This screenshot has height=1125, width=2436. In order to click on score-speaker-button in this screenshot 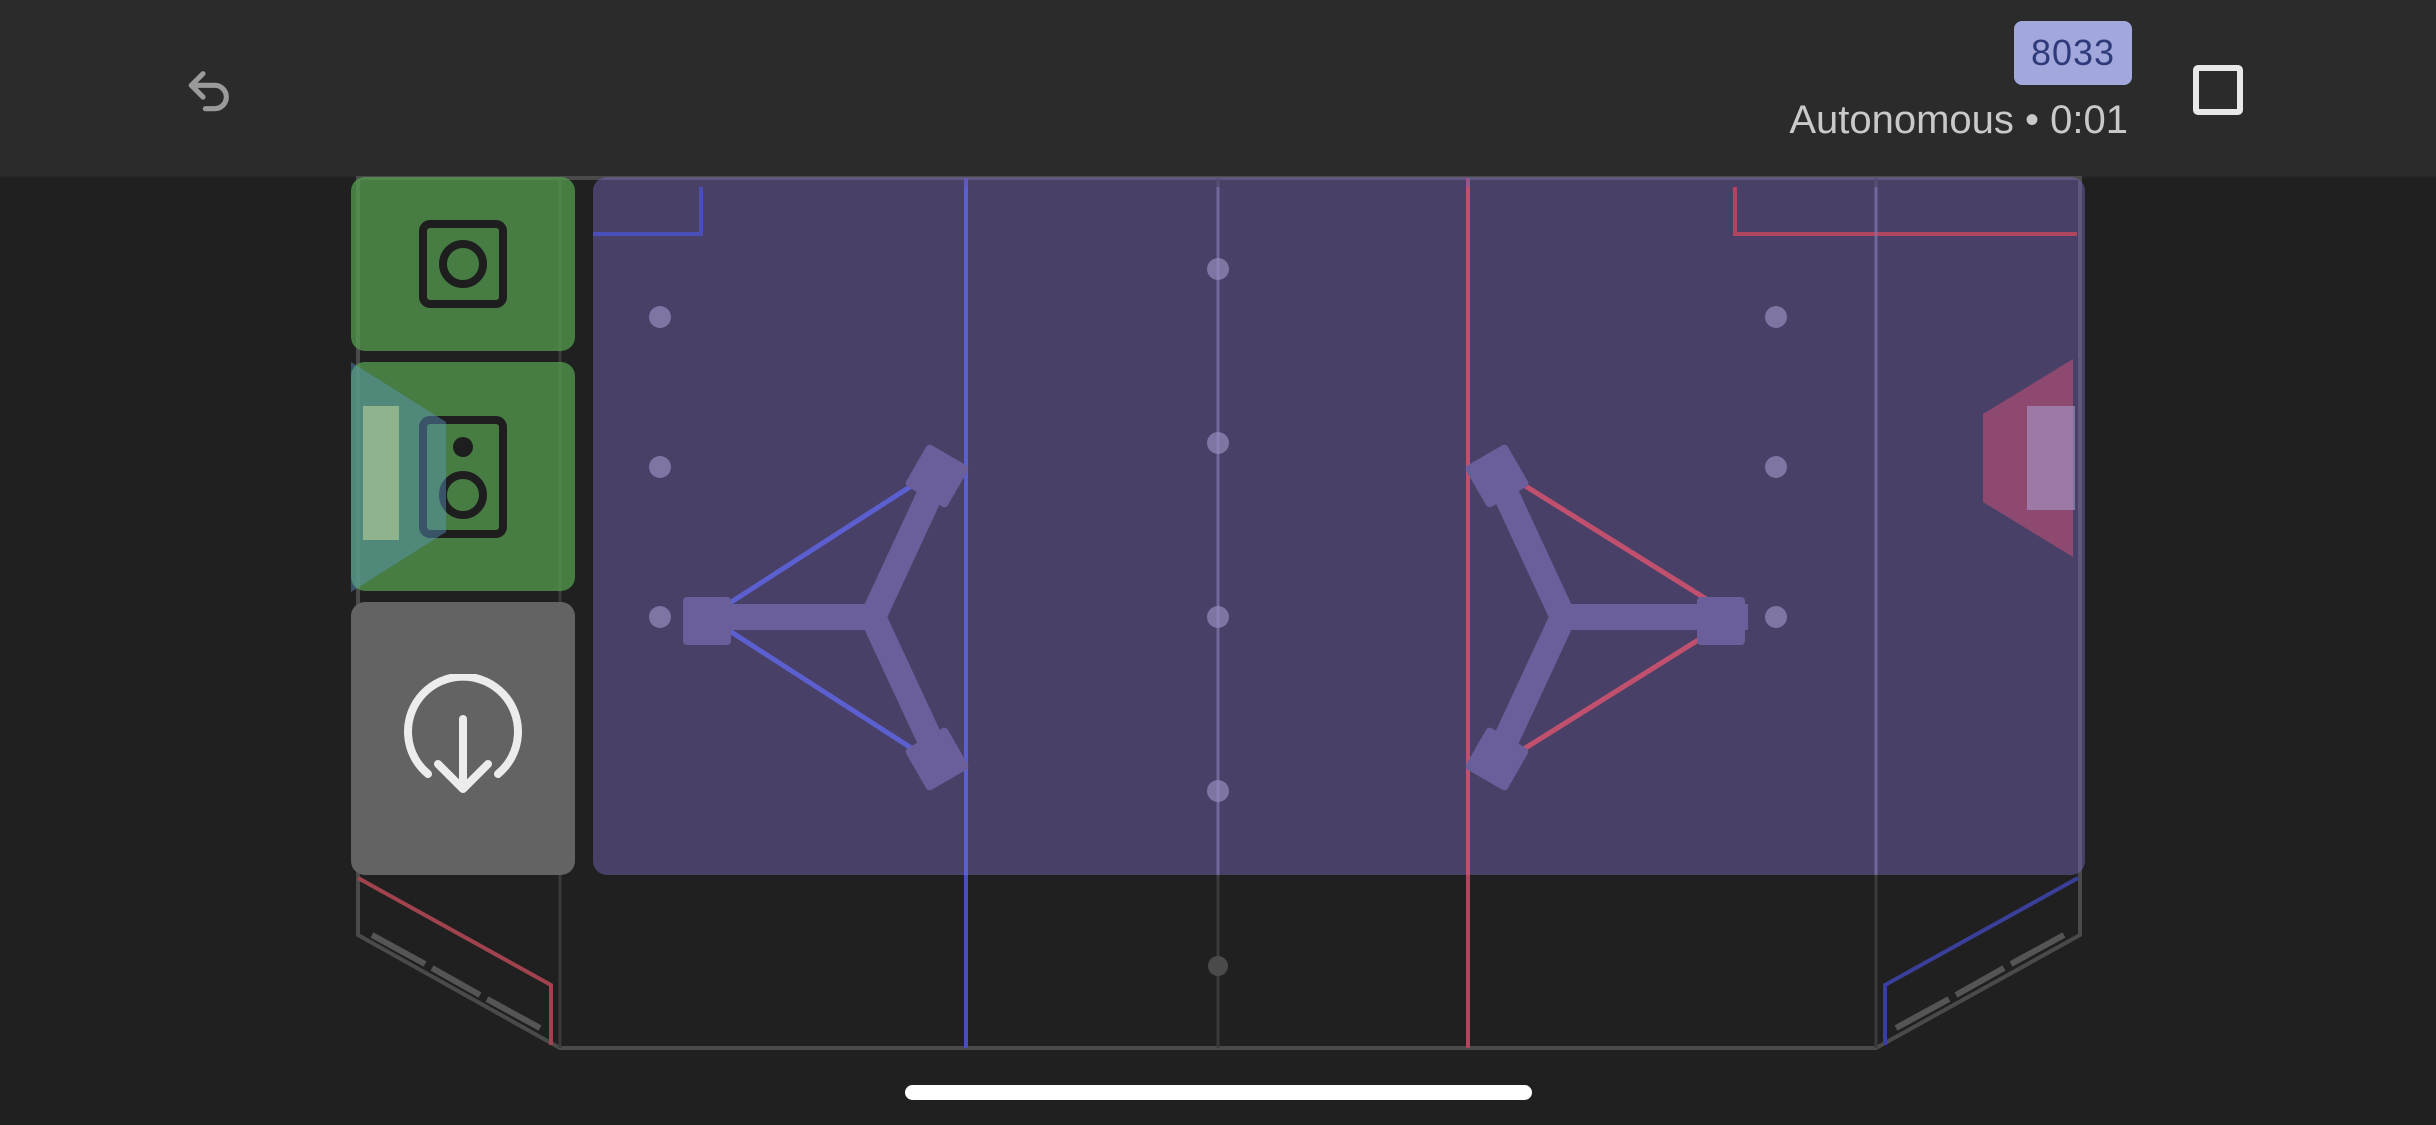, I will do `click(463, 476)`.